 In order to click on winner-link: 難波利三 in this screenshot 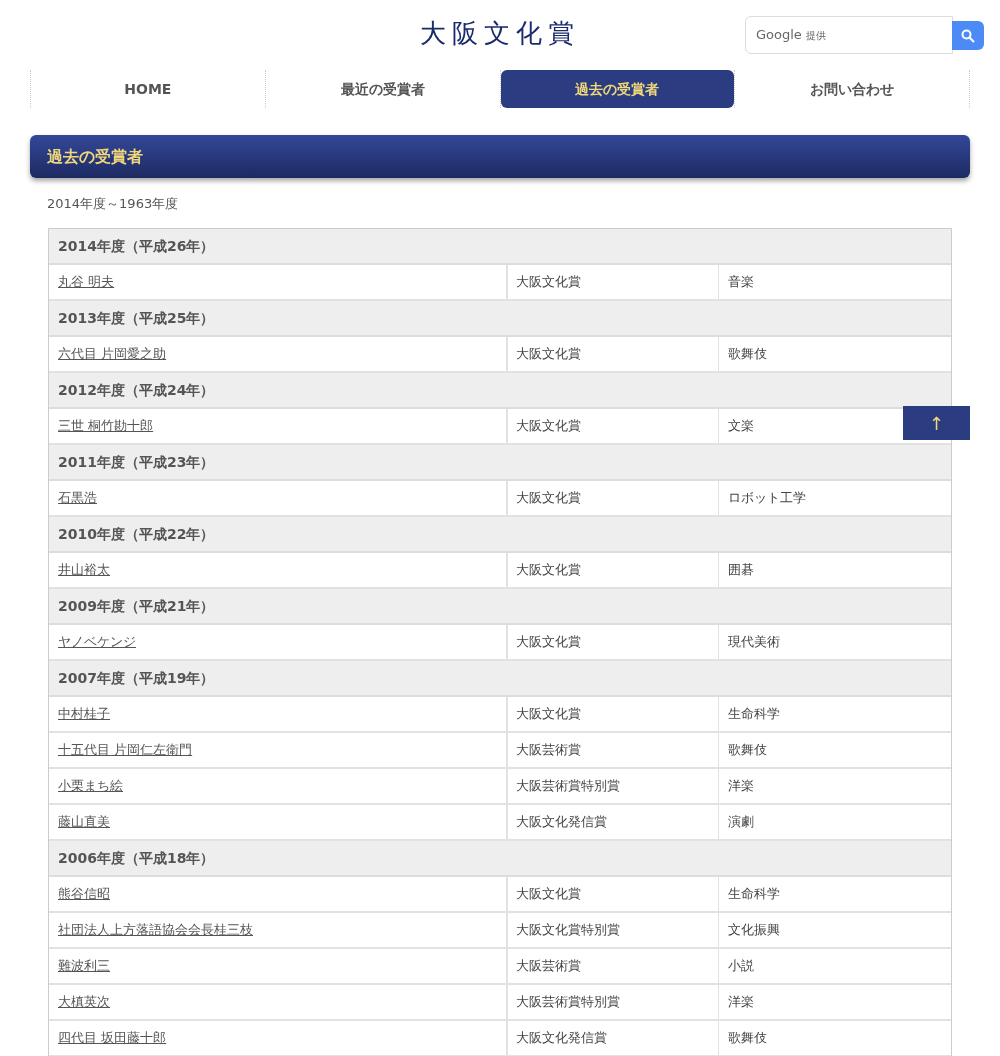, I will do `click(84, 966)`.